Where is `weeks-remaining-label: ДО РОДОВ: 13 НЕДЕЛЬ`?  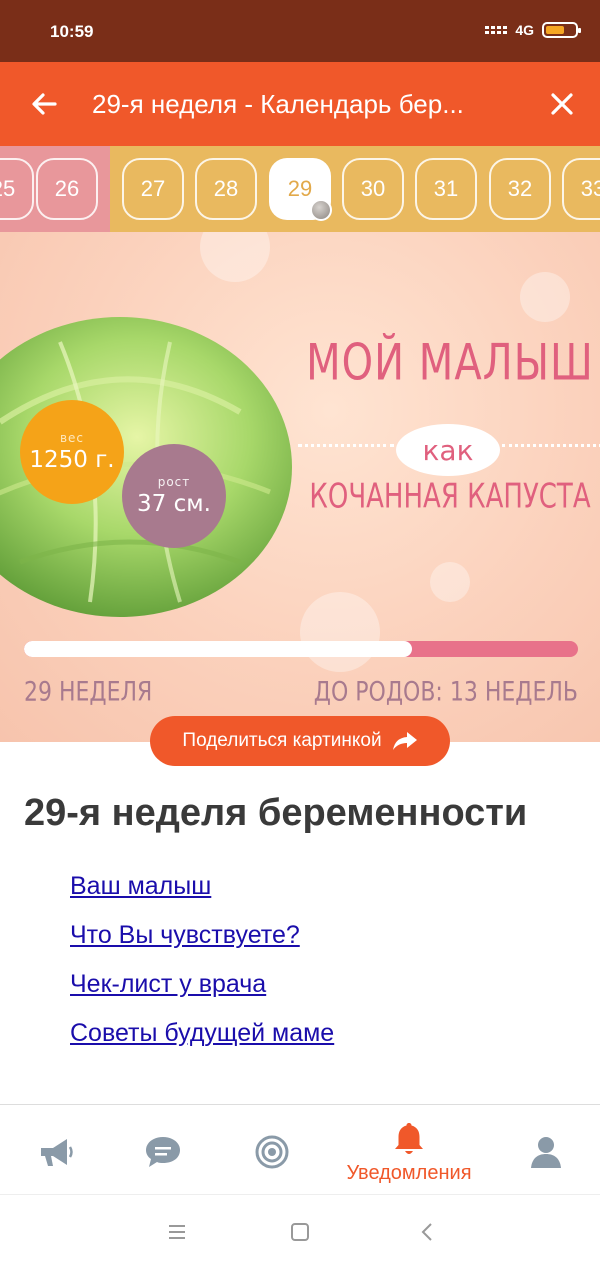
weeks-remaining-label: ДО РОДОВ: 13 НЕДЕЛЬ is located at coordinates (445, 692).